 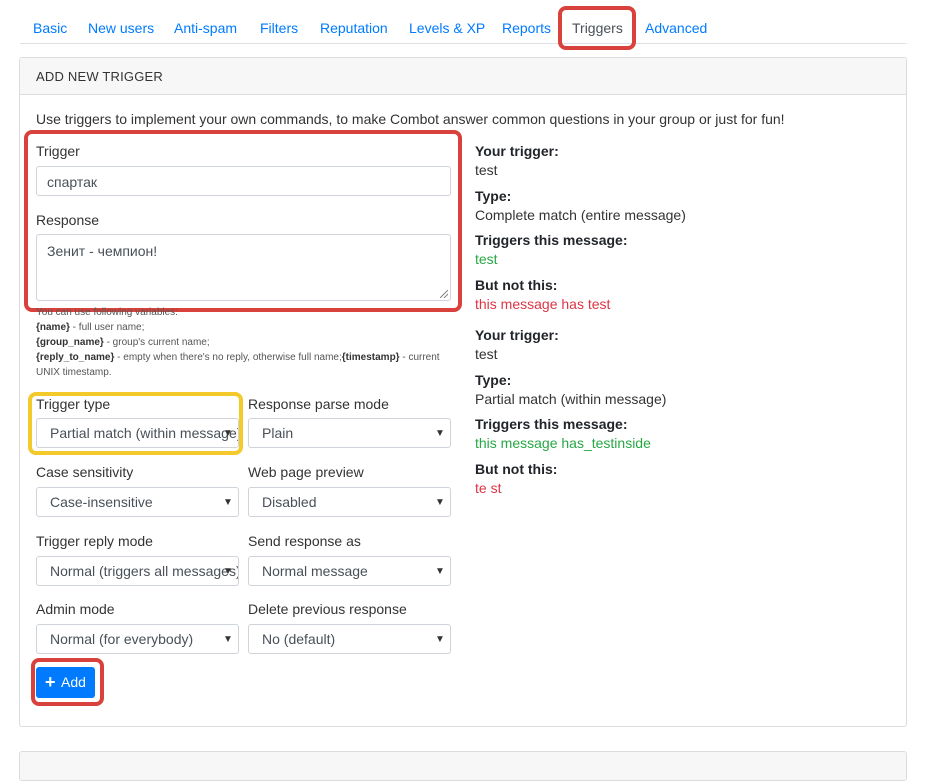 What do you see at coordinates (205, 27) in the screenshot?
I see `tab-anti-spam: Anti-spam` at bounding box center [205, 27].